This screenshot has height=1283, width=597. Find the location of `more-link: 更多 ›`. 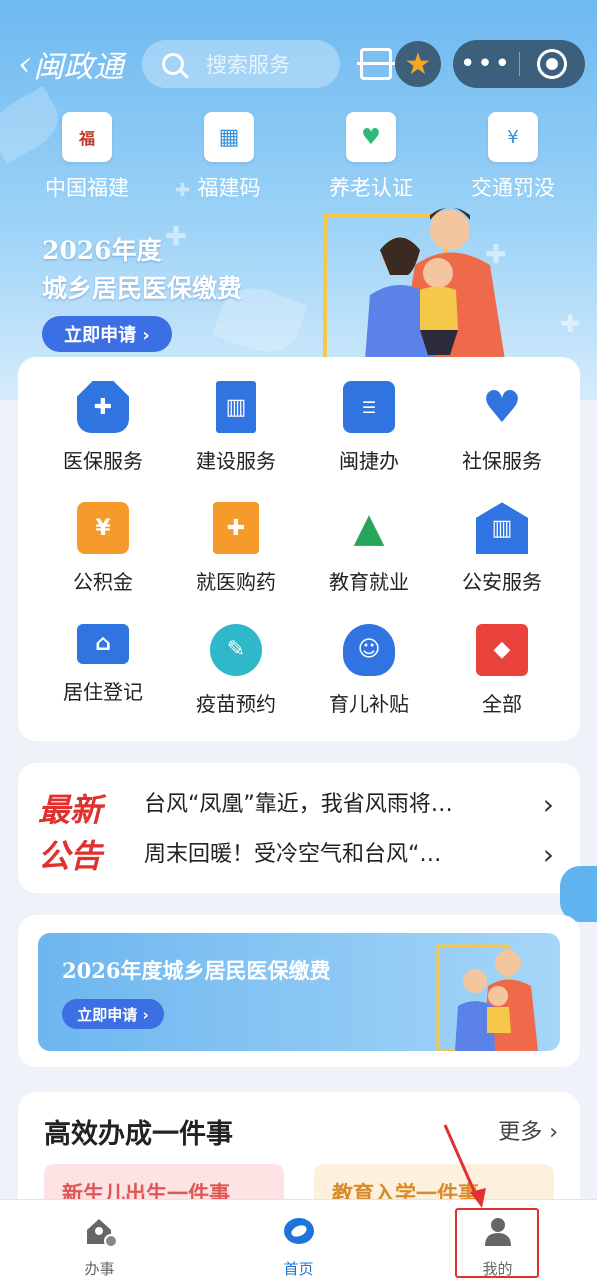

more-link: 更多 › is located at coordinates (528, 1130).